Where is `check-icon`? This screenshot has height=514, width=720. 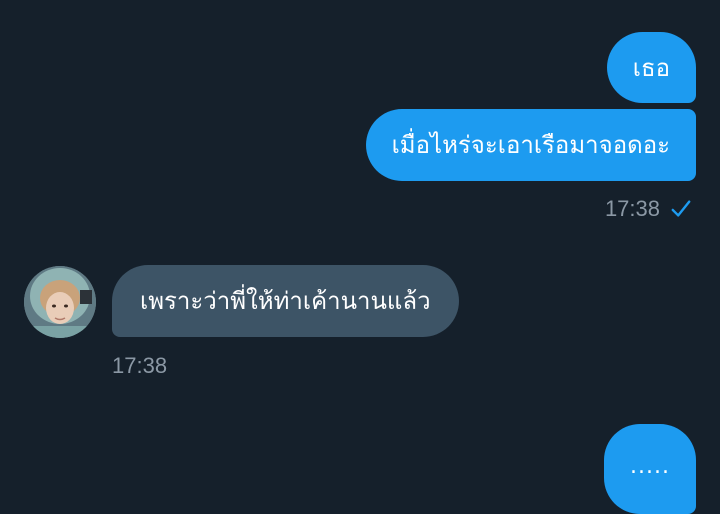
check-icon is located at coordinates (681, 208).